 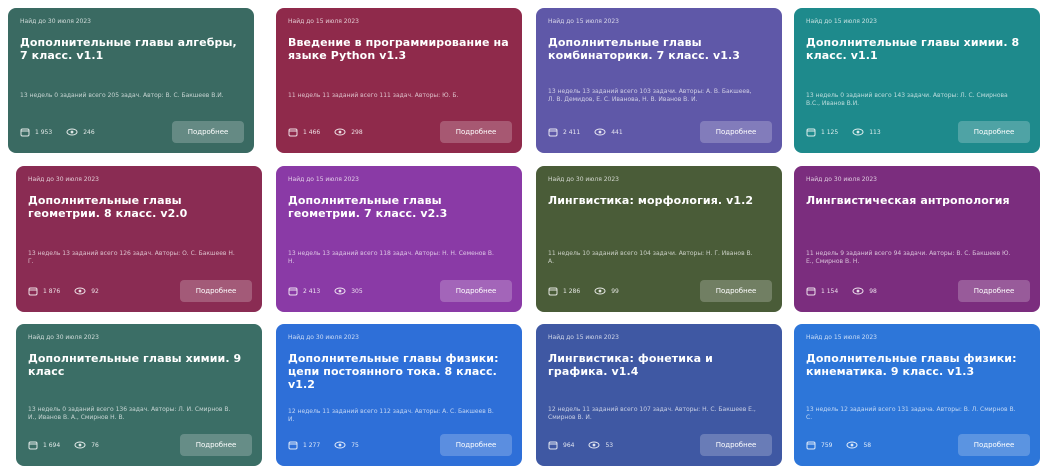 I want to click on students-stat: 1 876, so click(x=44, y=291).